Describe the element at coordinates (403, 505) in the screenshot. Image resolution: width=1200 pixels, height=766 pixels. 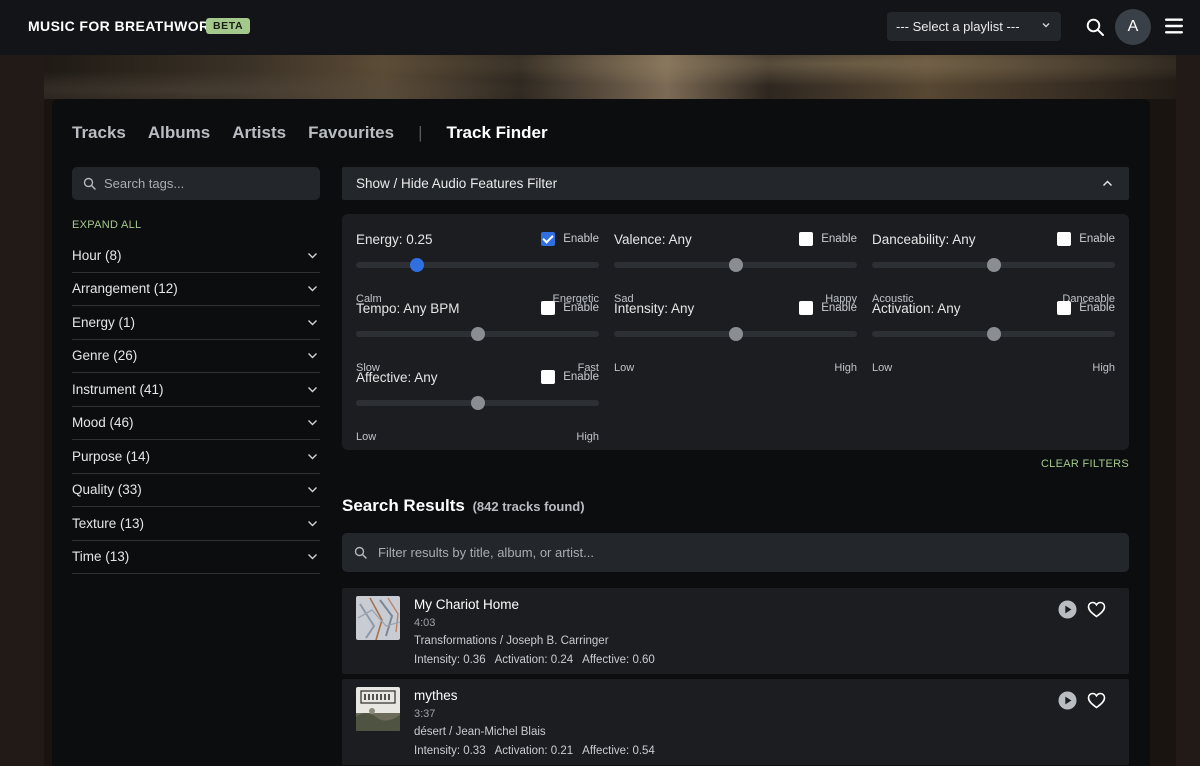
I see `results-title: Search Results` at that location.